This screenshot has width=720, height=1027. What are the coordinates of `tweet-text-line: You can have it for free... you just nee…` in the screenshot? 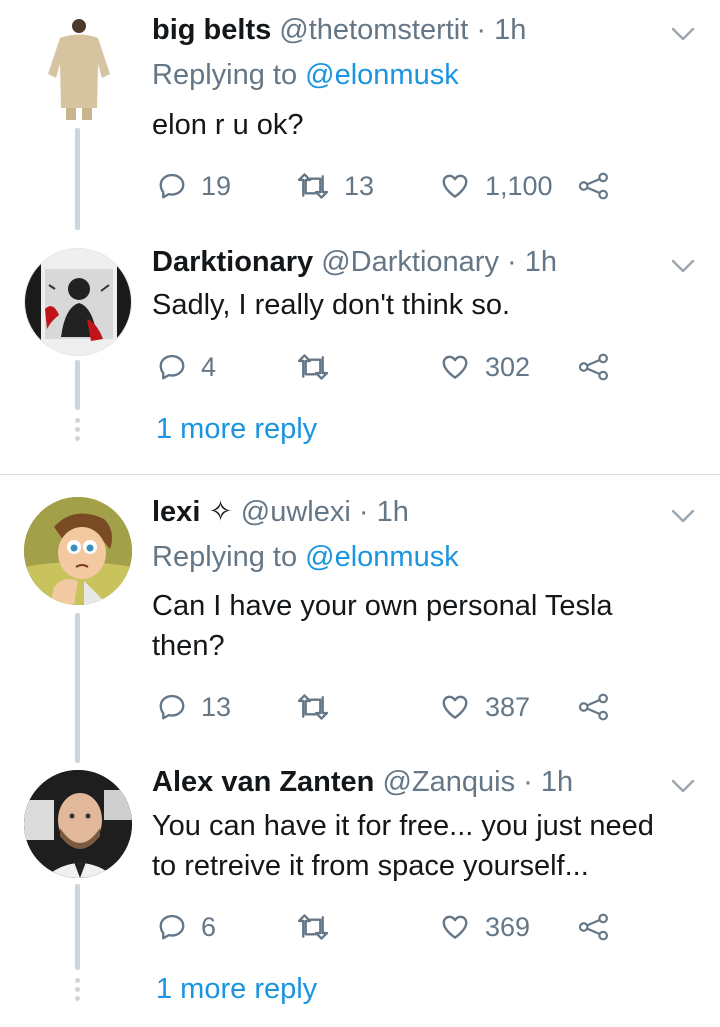 It's located at (403, 826).